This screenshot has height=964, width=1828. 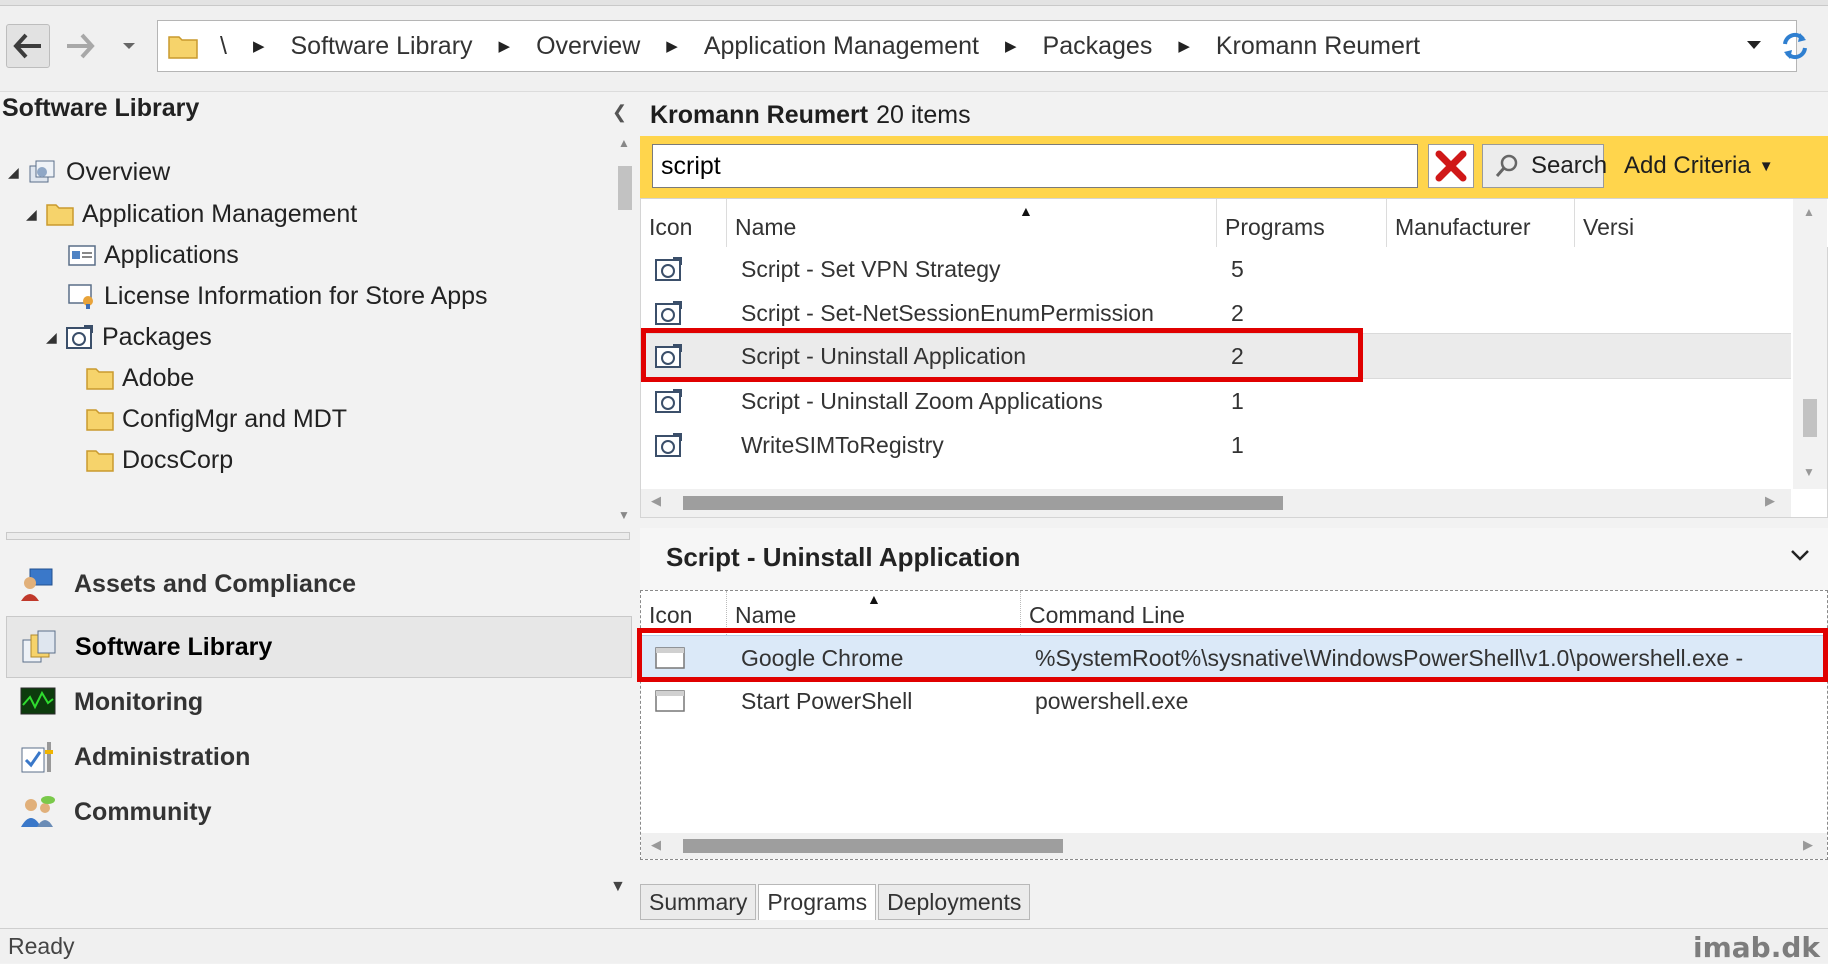 I want to click on search-input, so click(x=1035, y=166).